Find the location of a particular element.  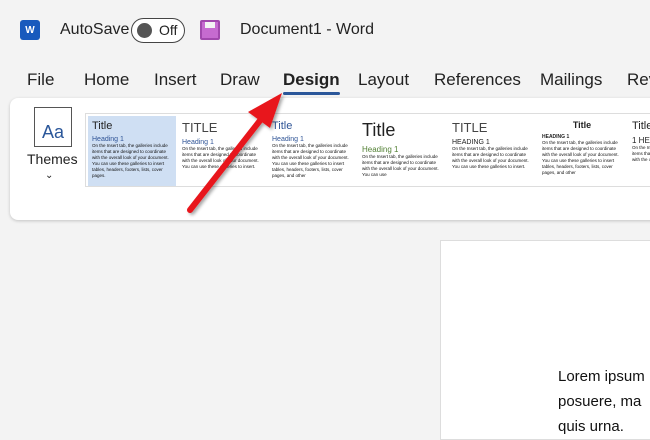

red-arrow-annotation is located at coordinates (234, 153).